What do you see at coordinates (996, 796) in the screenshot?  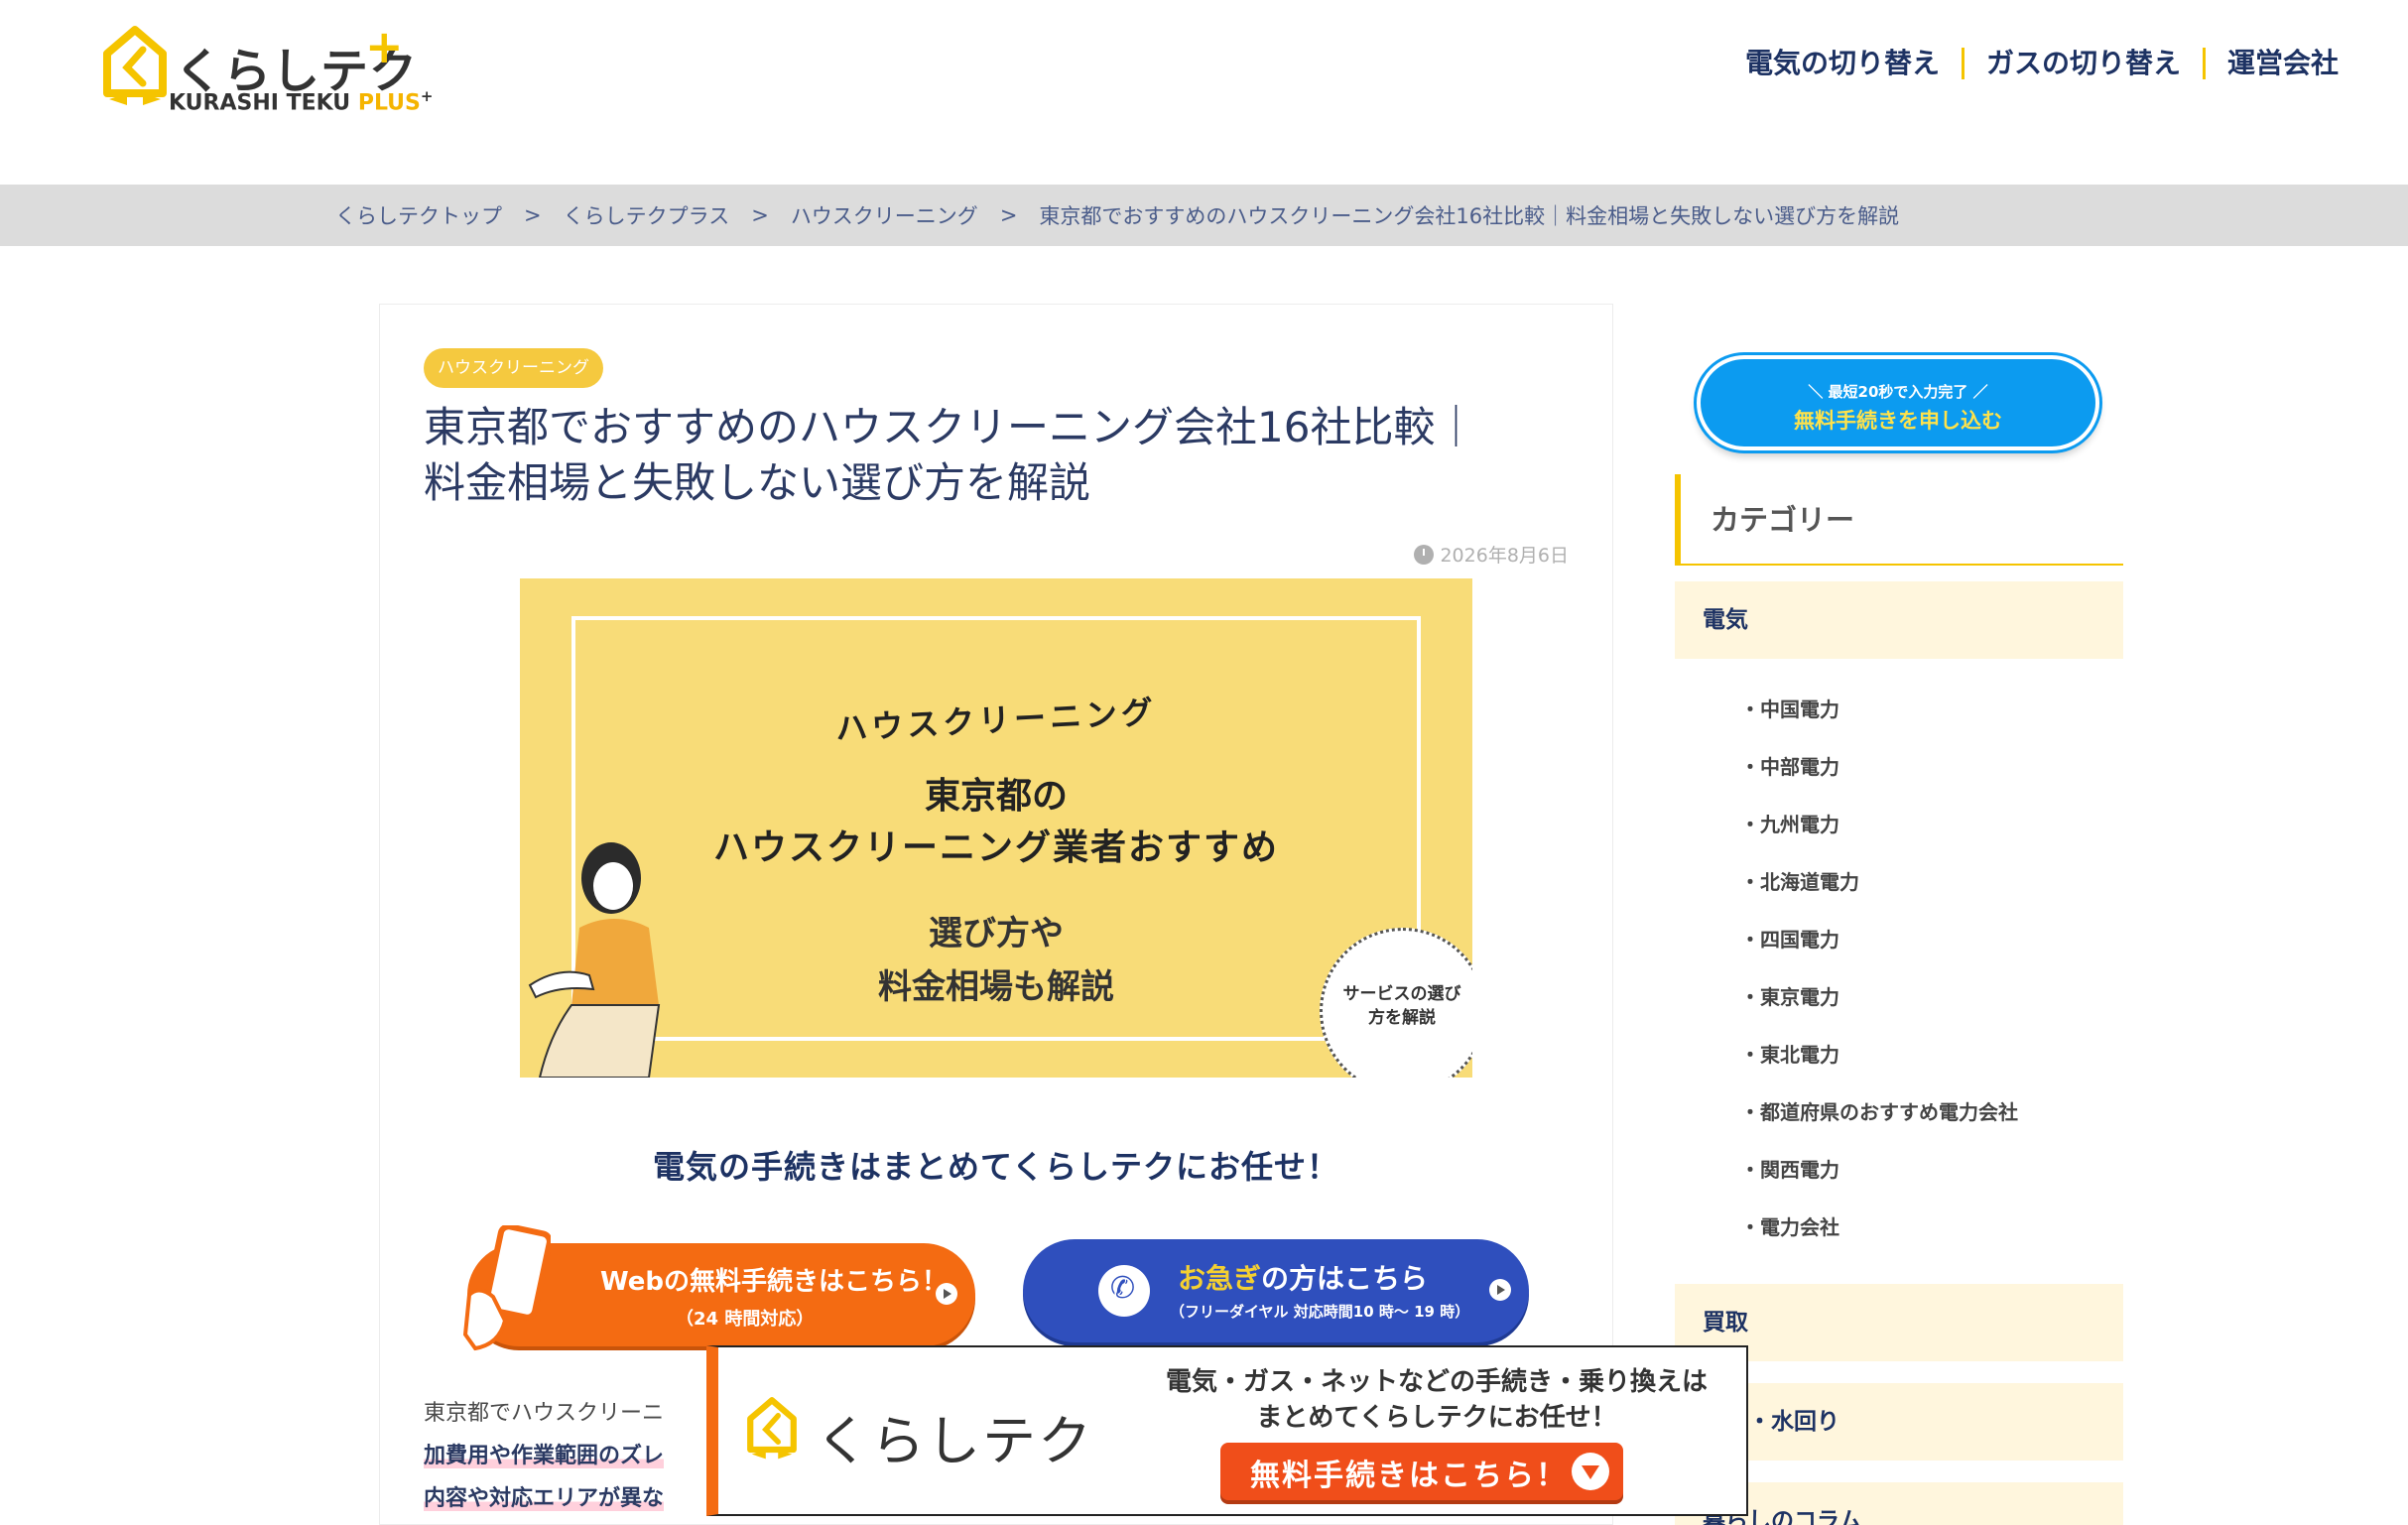 I see `eyecatch-line-1: 東京都の` at bounding box center [996, 796].